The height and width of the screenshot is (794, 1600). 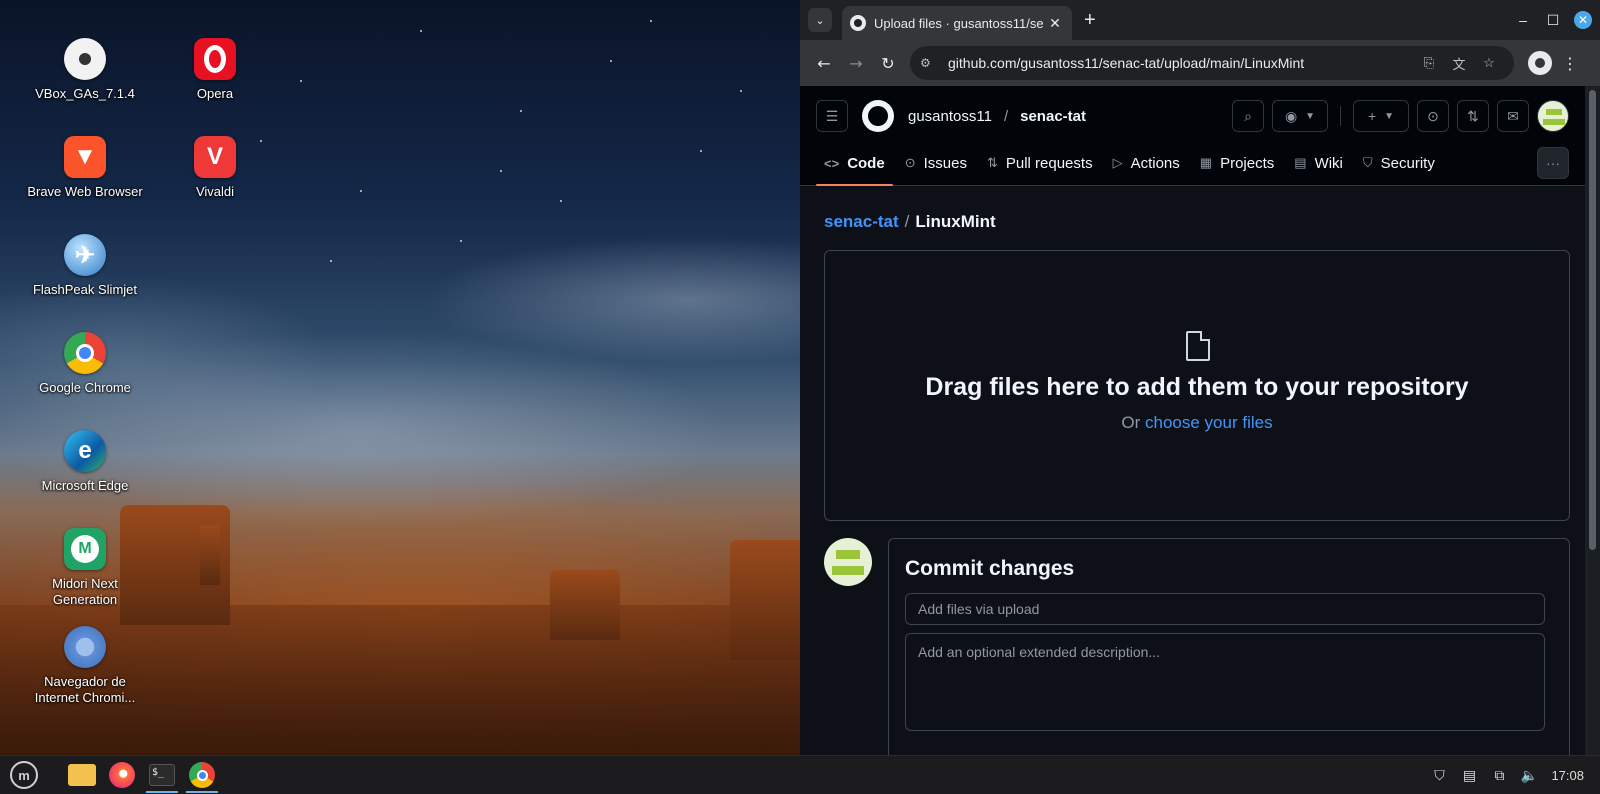 What do you see at coordinates (1209, 422) in the screenshot?
I see `choose-files-link: choose your files` at bounding box center [1209, 422].